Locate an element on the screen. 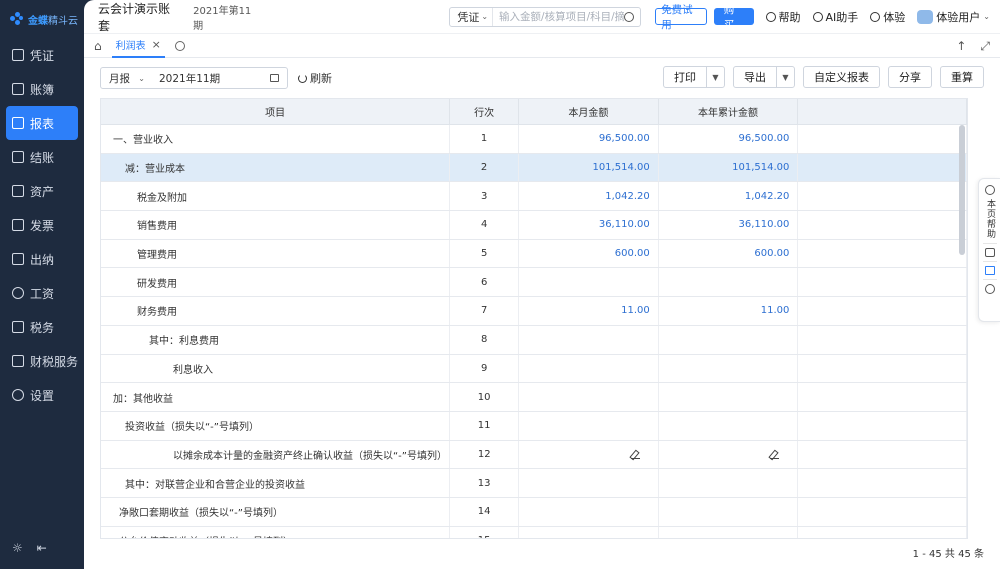 The width and height of the screenshot is (1000, 569). table-row: 投资收益（损失以“-”号填列） 11 is located at coordinates (534, 426).